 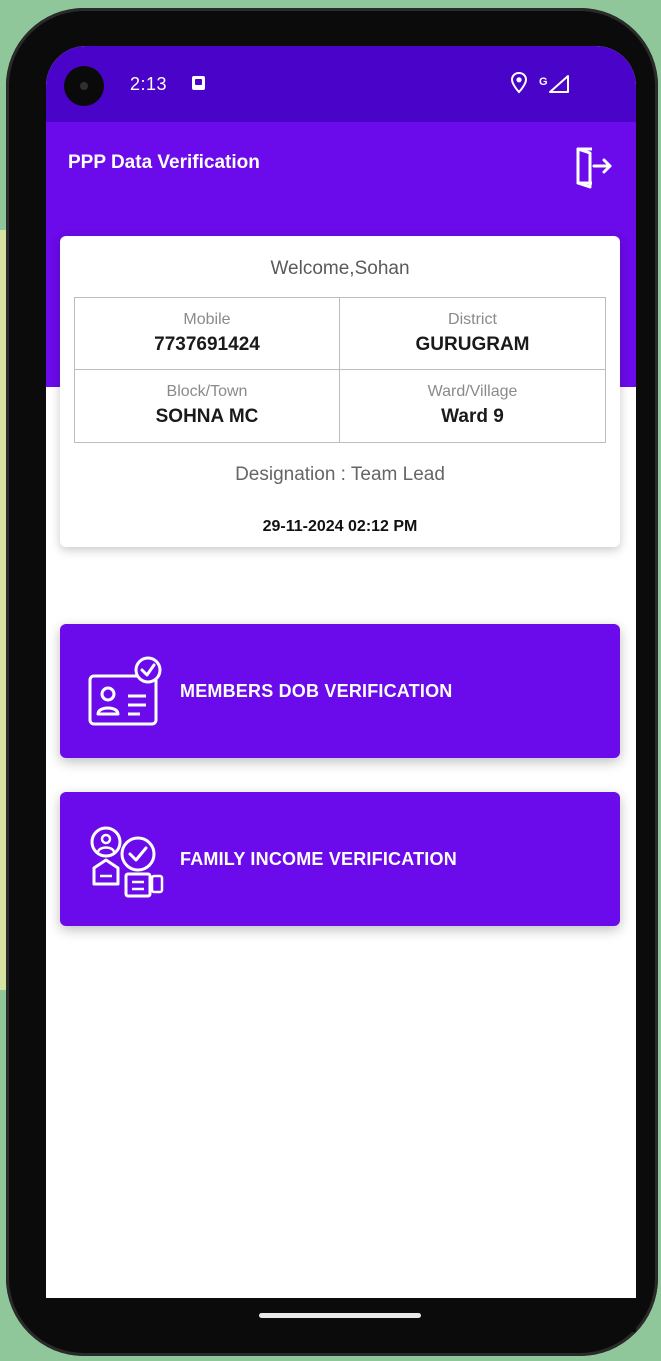 I want to click on location-icon, so click(x=519, y=83).